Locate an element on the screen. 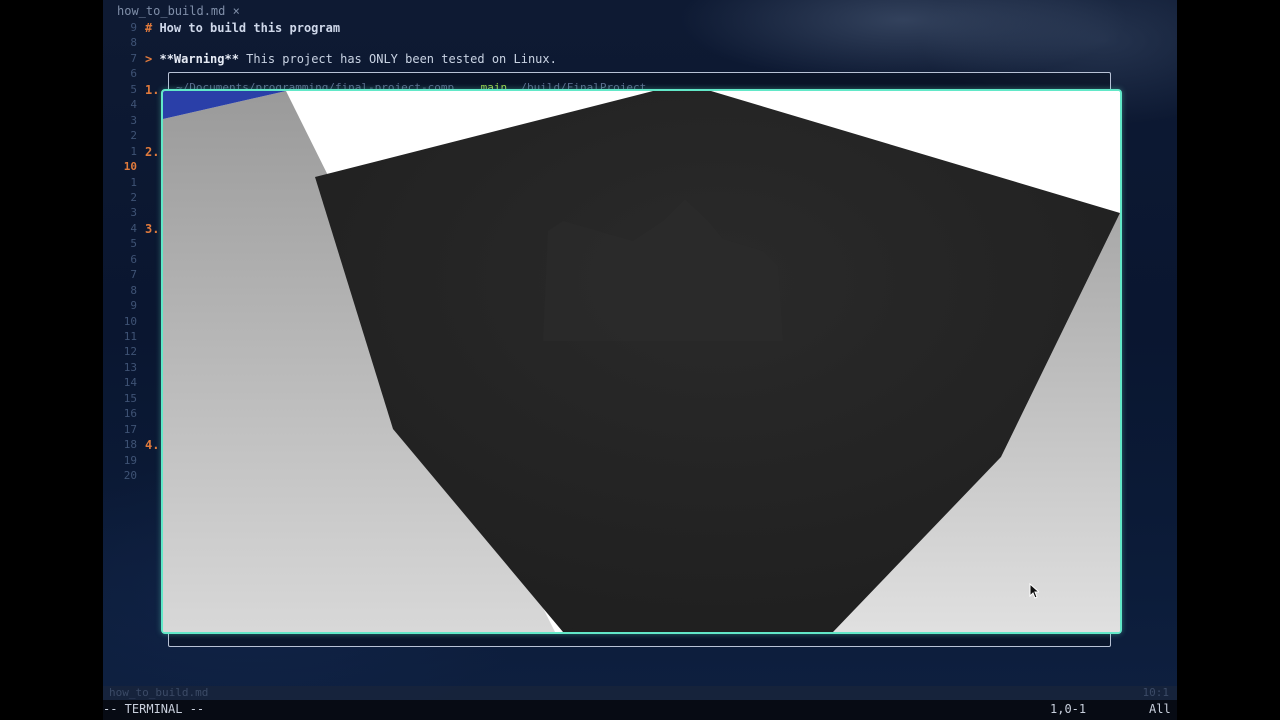 This screenshot has width=1280, height=720. list-marker: 2. is located at coordinates (152, 152).